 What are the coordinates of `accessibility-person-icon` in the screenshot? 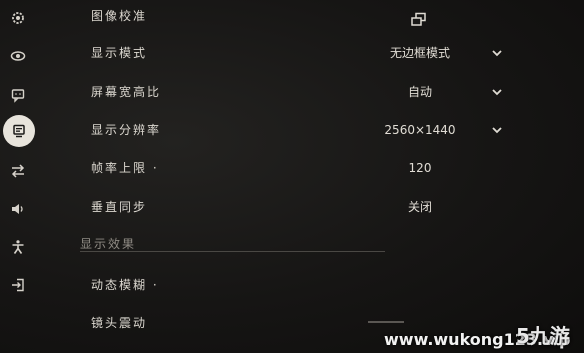 It's located at (18, 247).